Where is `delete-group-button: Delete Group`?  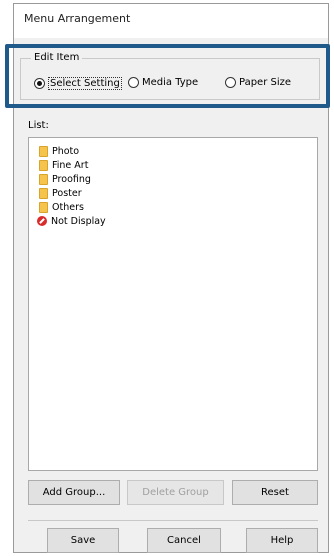
delete-group-button: Delete Group is located at coordinates (175, 492).